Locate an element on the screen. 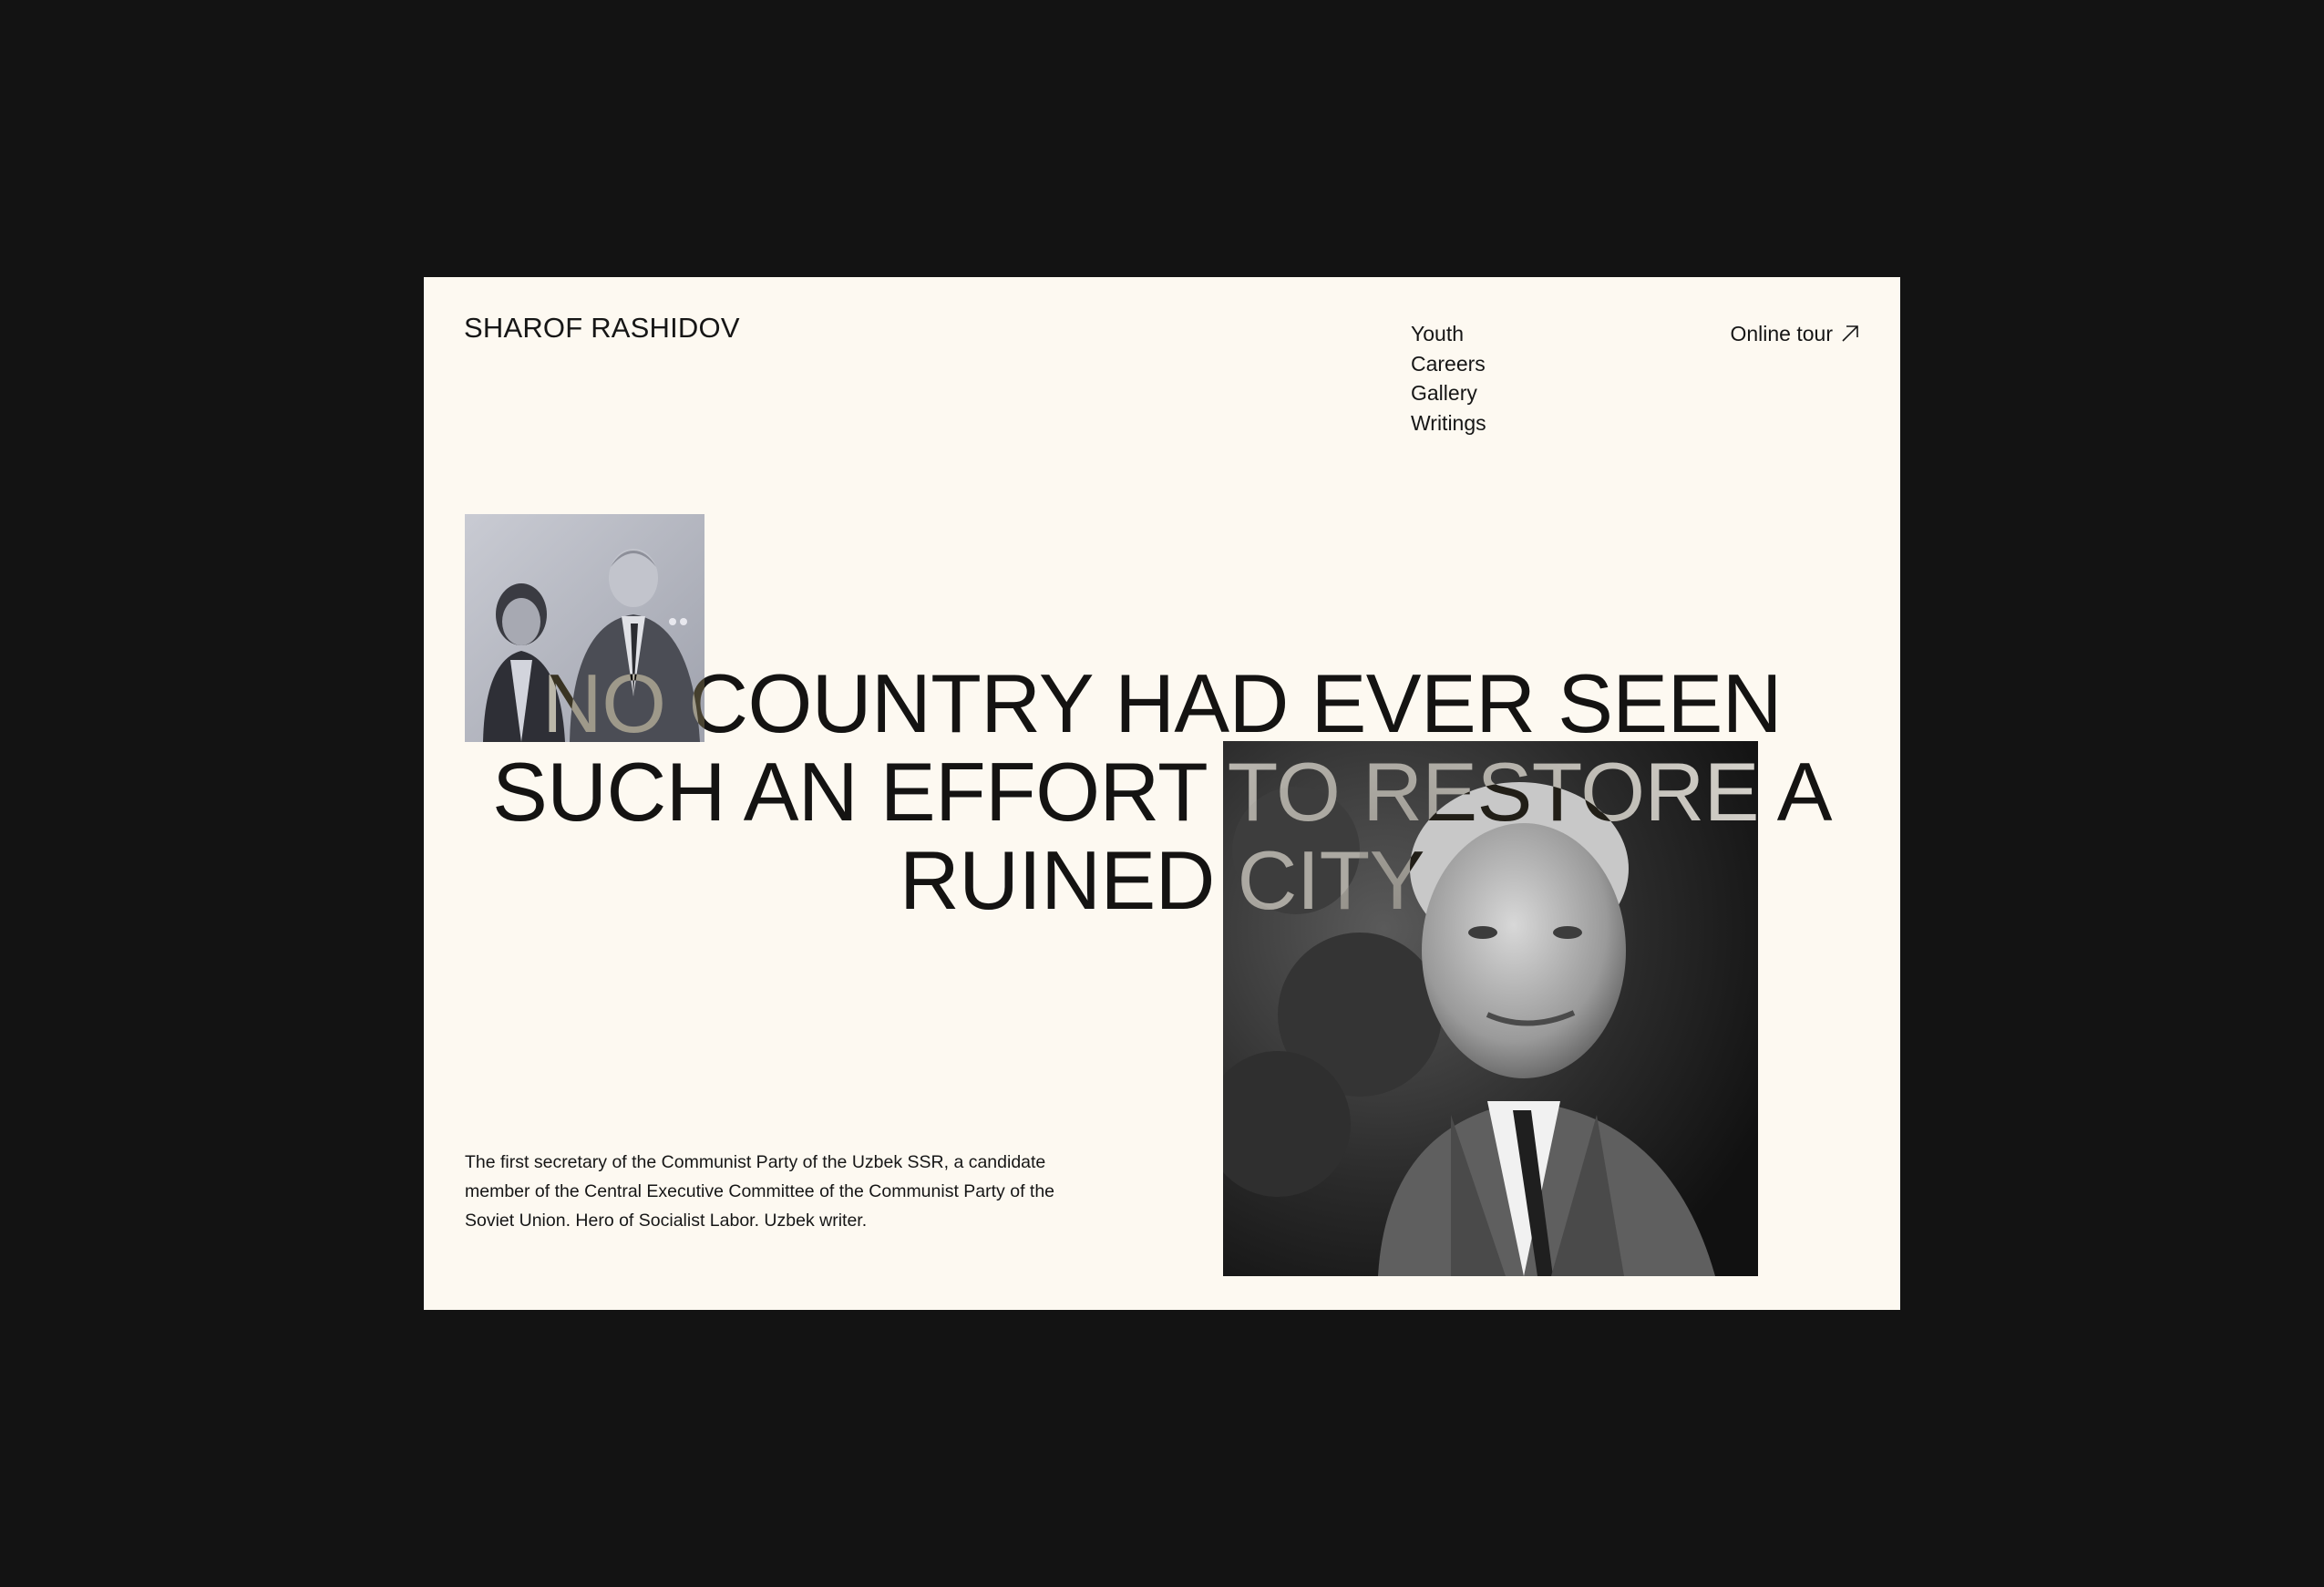 The image size is (2324, 1587). arrow-up-right-icon is located at coordinates (1850, 333).